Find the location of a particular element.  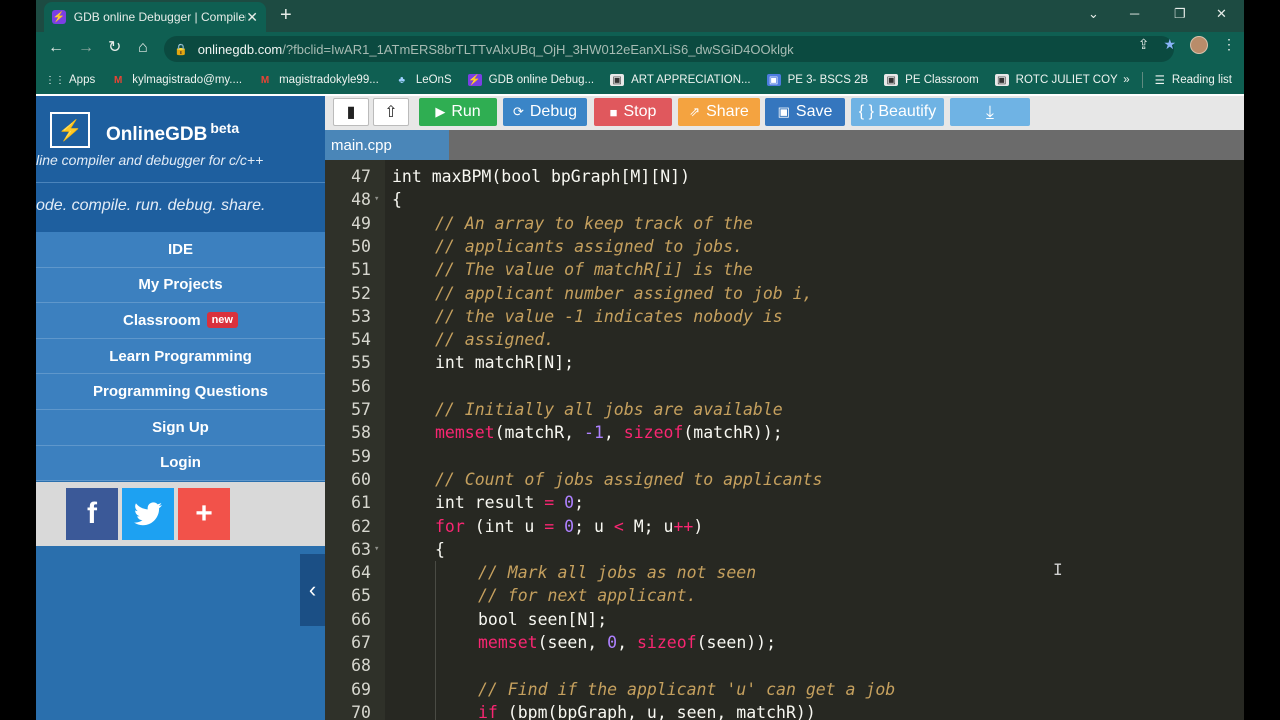

bookmark-star-icon: ★ is located at coordinates (1169, 45).